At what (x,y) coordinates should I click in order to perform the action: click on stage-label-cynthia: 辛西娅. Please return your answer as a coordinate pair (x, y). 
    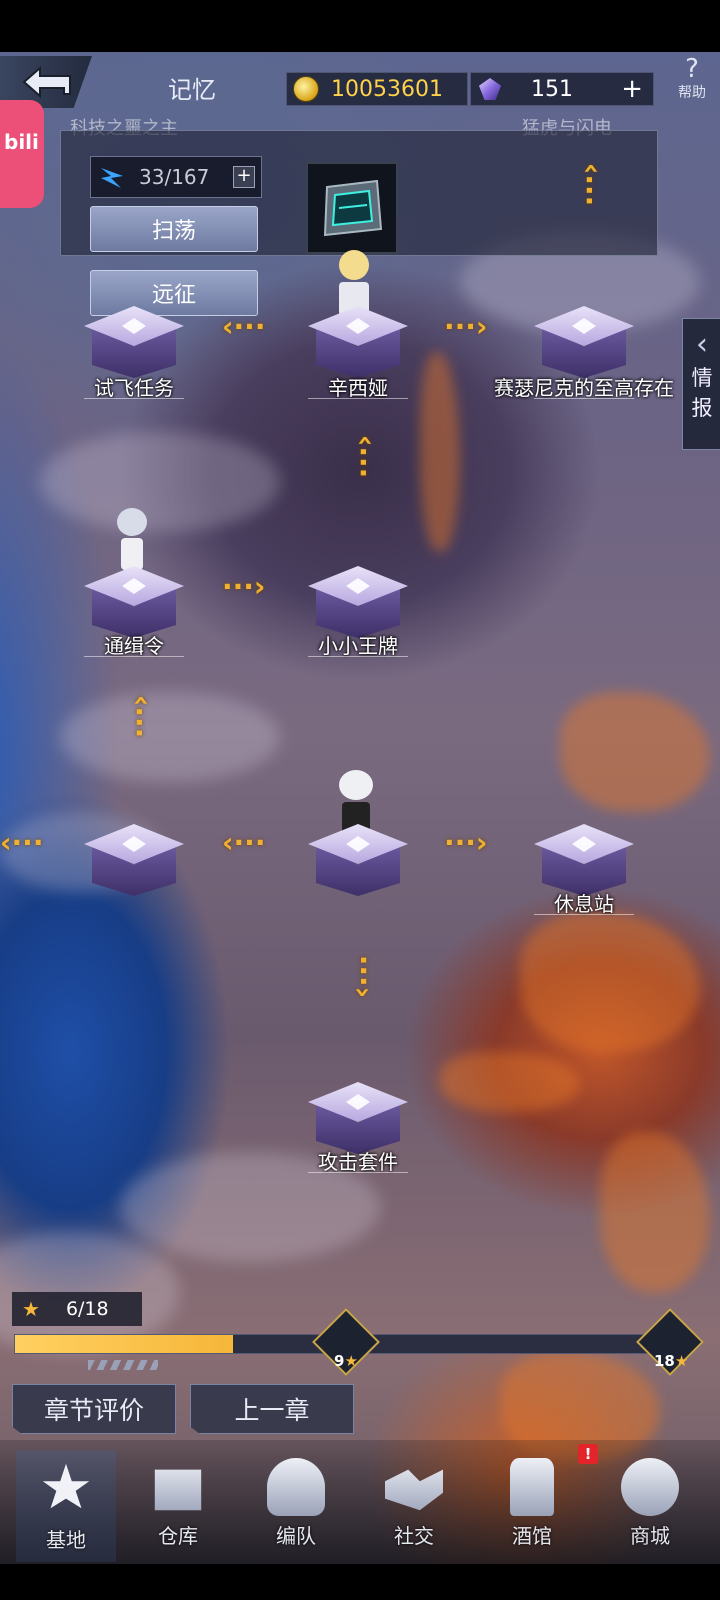
    Looking at the image, I should click on (358, 388).